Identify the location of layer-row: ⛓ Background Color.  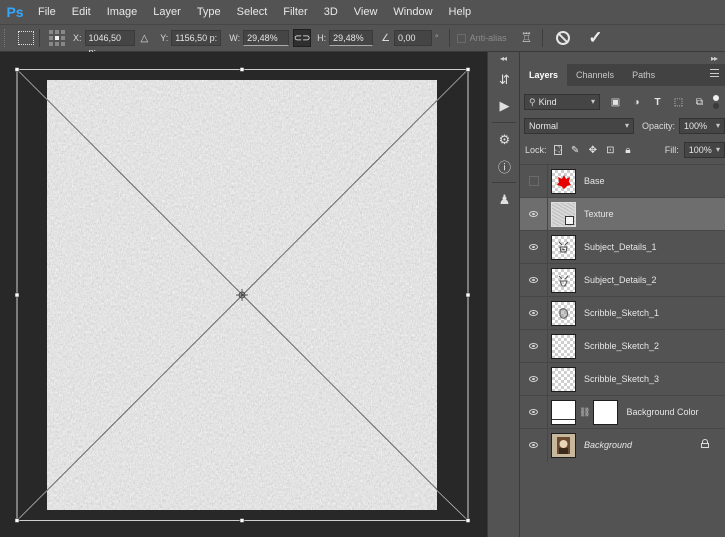
(622, 412).